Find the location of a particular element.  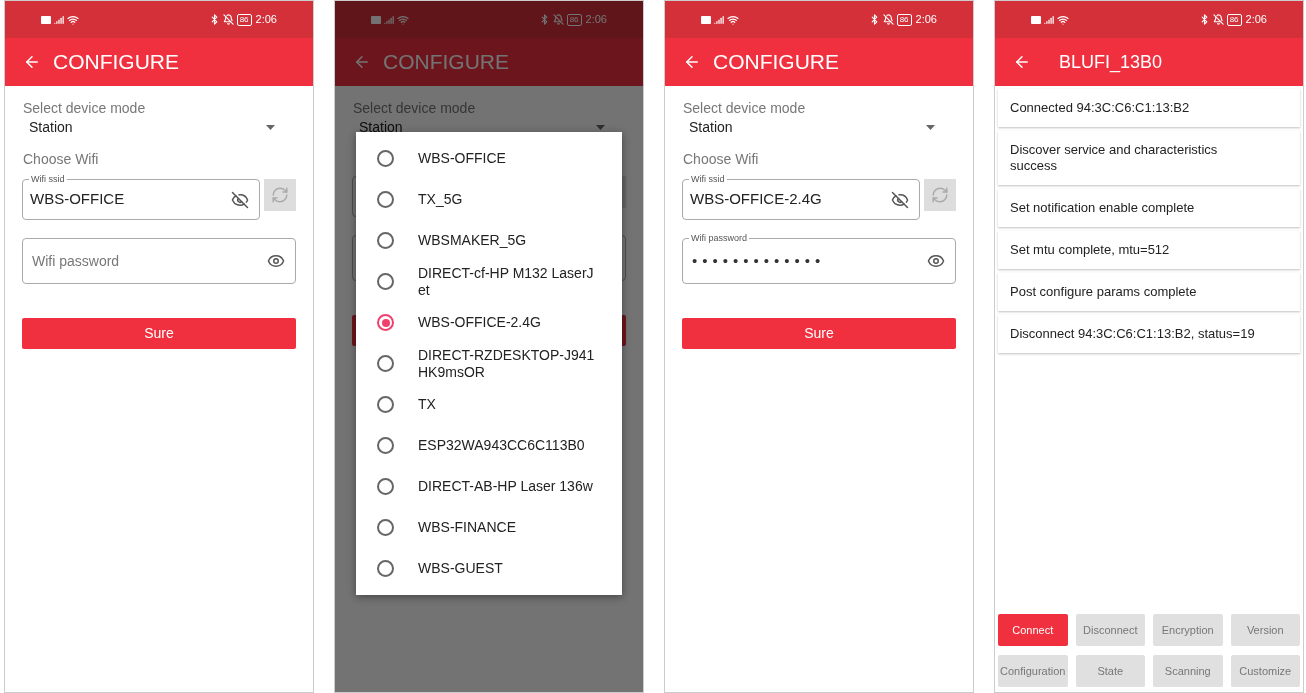

option-label: WBS-FINANCE is located at coordinates (467, 527).